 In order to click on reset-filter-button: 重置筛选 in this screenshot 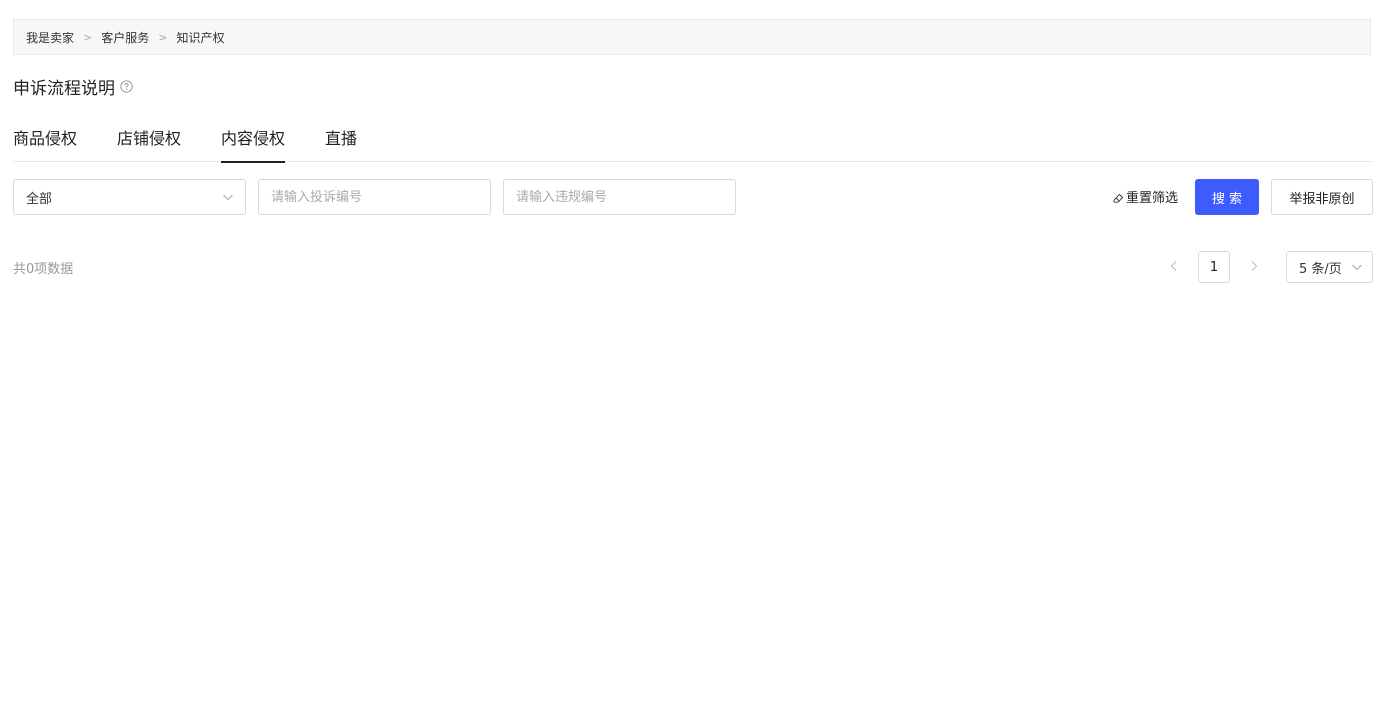, I will do `click(1145, 196)`.